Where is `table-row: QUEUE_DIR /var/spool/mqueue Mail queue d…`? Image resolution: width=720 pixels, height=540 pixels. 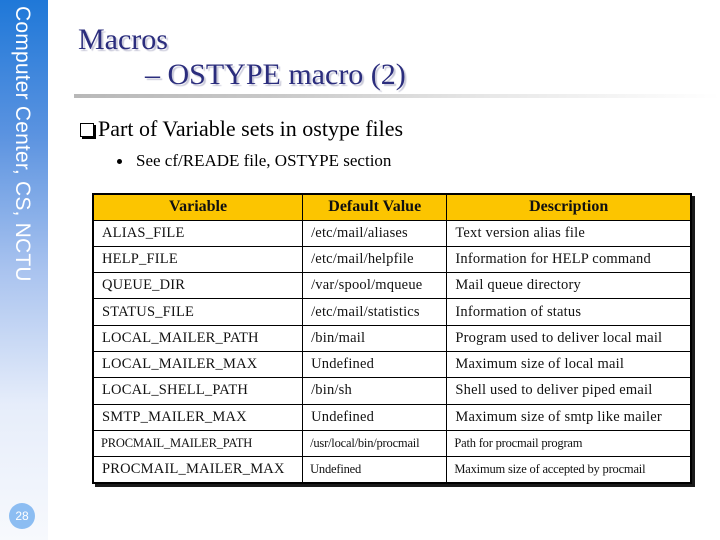
table-row: QUEUE_DIR /var/spool/mqueue Mail queue d… is located at coordinates (392, 286).